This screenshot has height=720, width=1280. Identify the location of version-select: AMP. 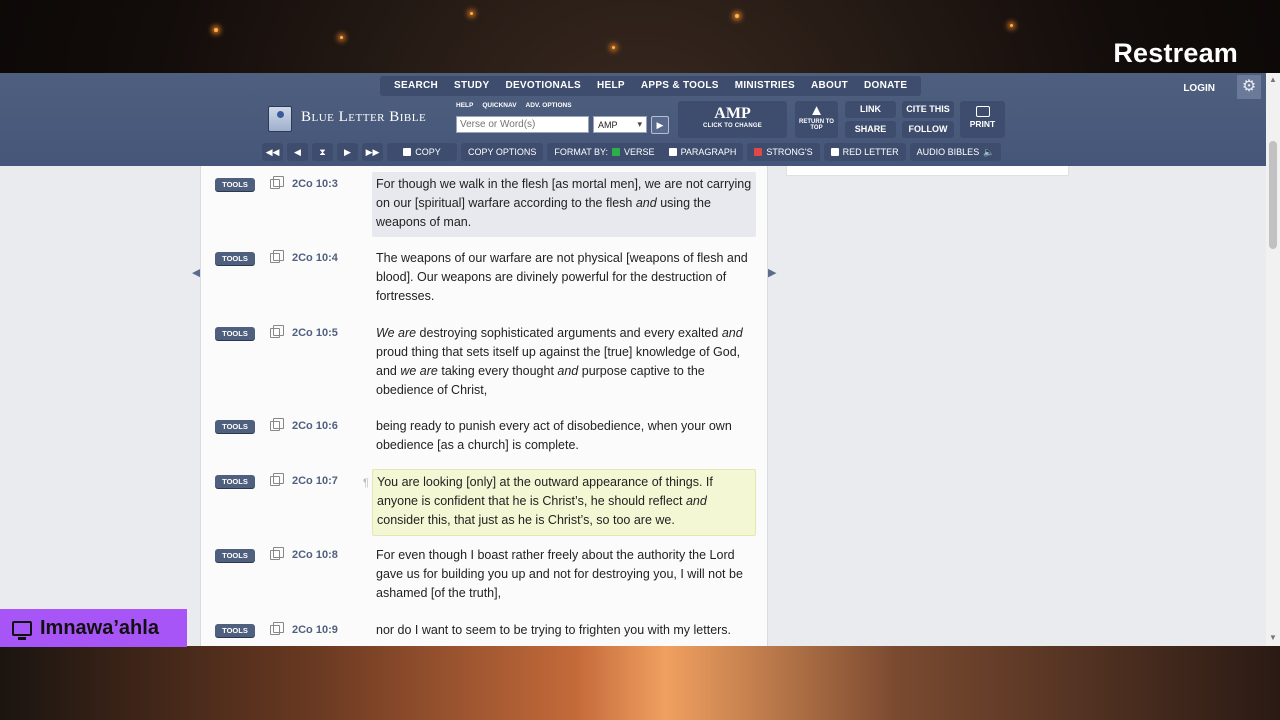
(620, 124).